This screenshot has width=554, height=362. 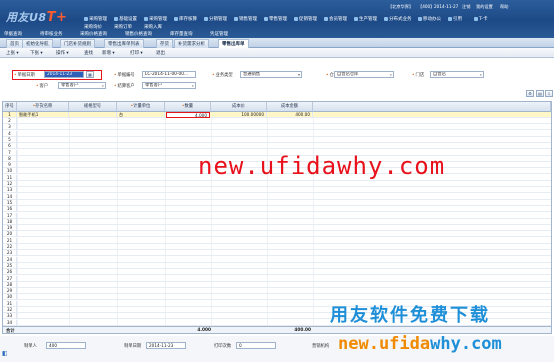 I want to click on totals-row: 合计 4.000 400.00, so click(x=277, y=330).